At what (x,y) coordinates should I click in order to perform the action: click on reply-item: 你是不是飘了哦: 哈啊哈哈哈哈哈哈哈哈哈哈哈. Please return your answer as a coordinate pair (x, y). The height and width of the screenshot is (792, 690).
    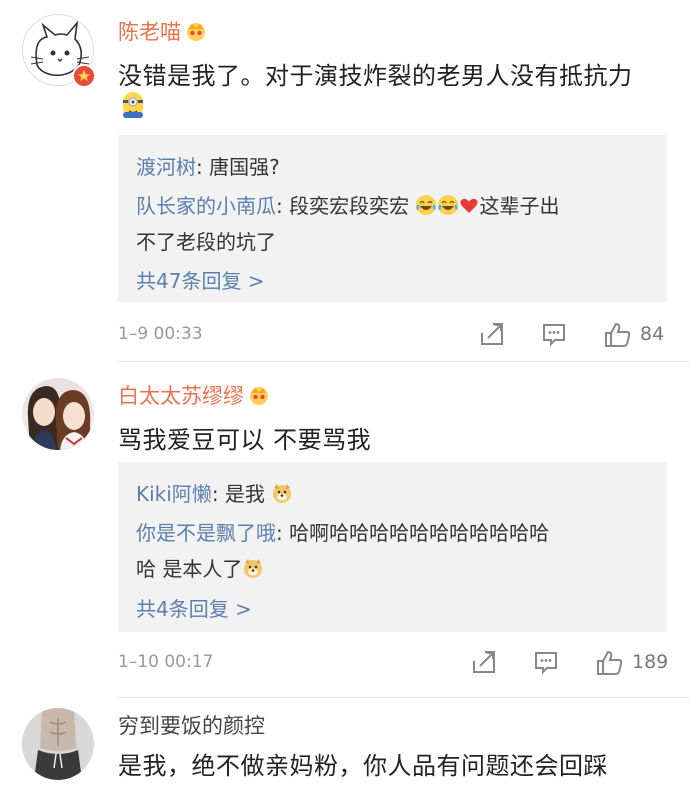
    Looking at the image, I should click on (342, 531).